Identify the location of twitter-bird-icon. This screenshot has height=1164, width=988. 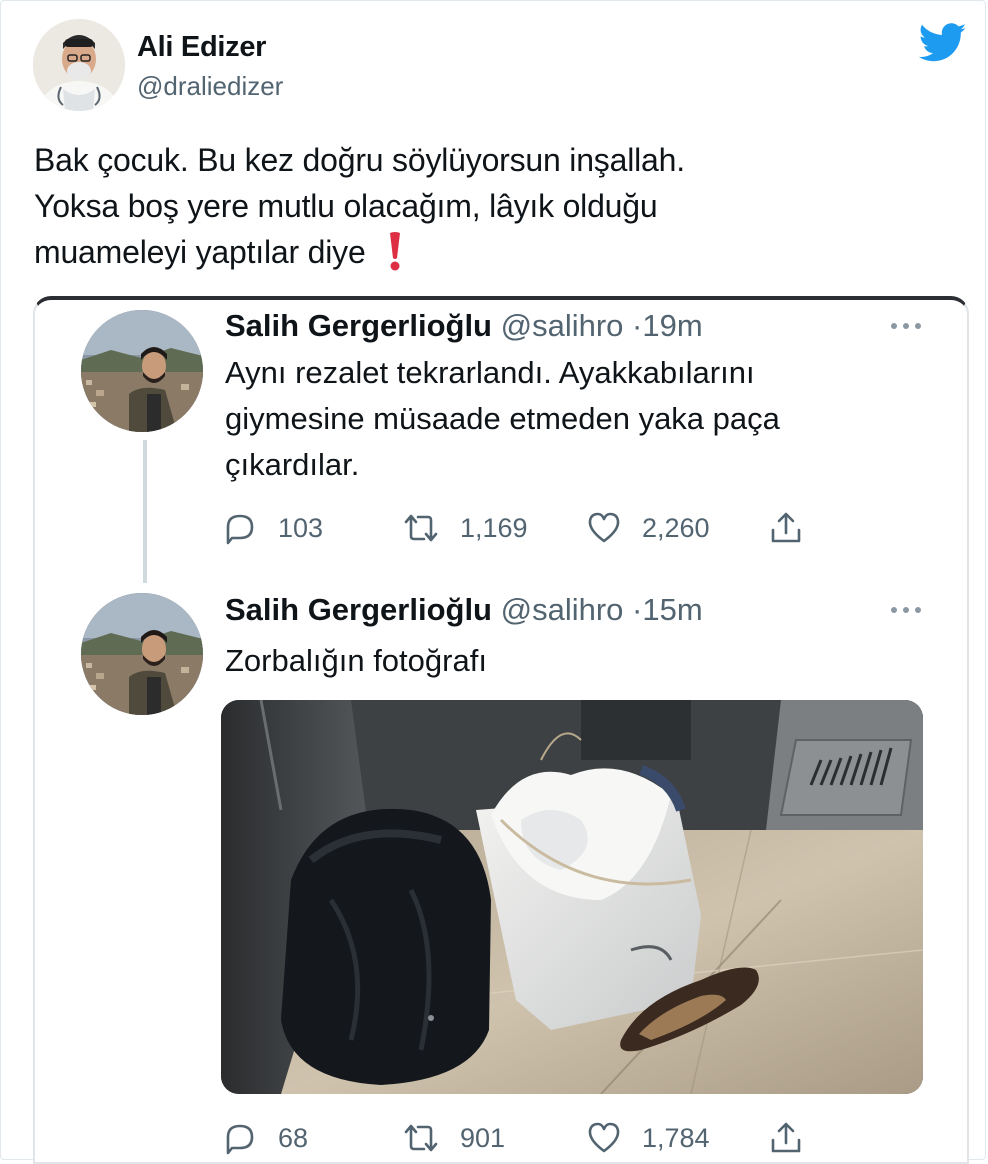
(943, 43).